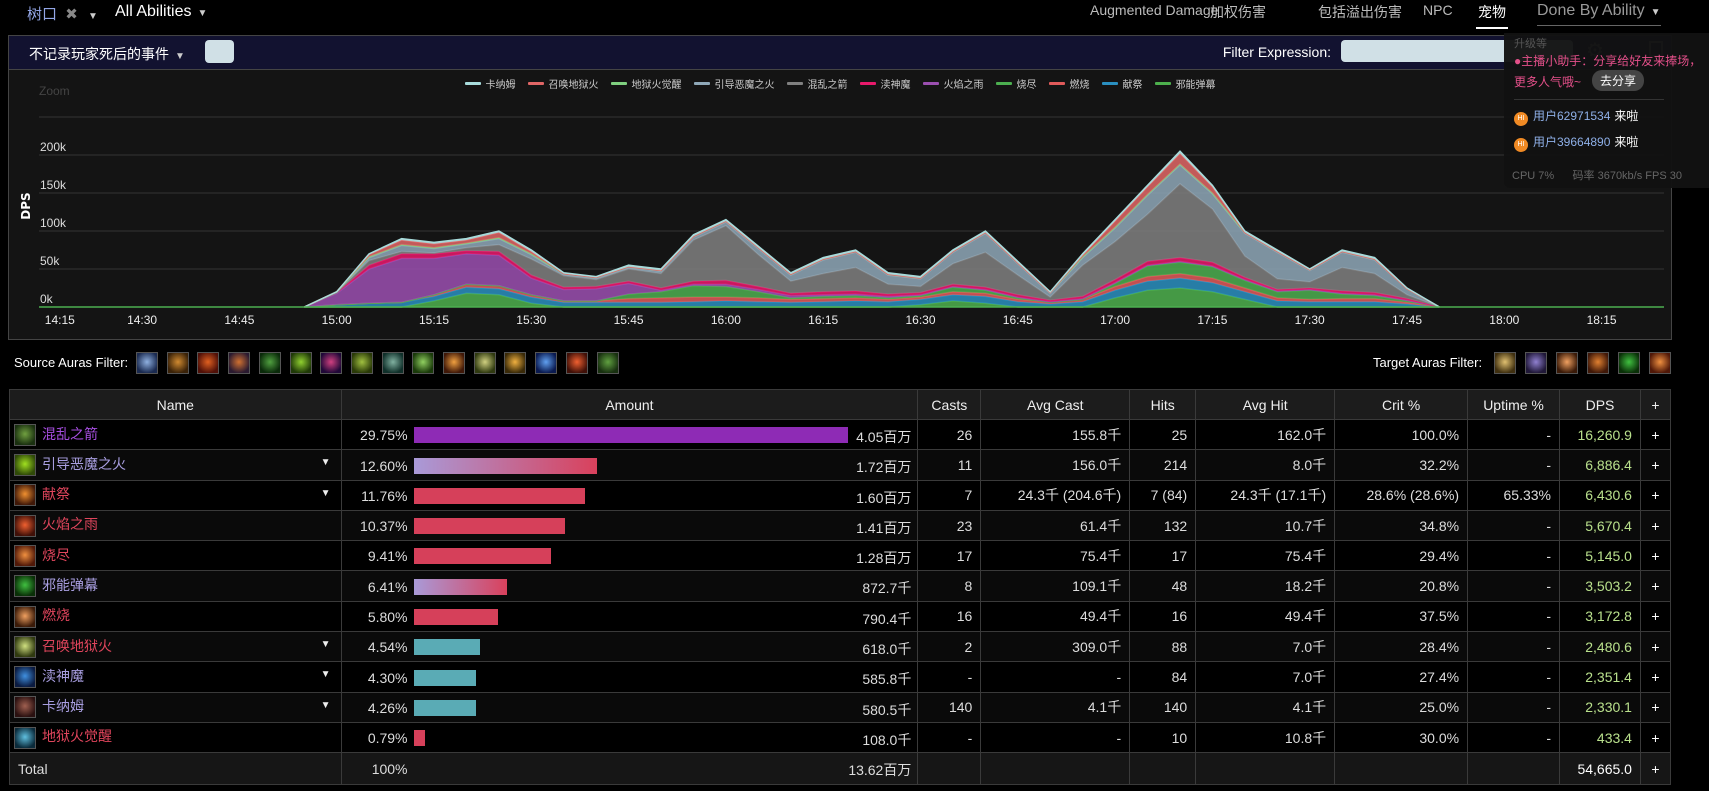 Image resolution: width=1709 pixels, height=791 pixels. Describe the element at coordinates (175, 616) in the screenshot. I see `ability-name-cell: 燃烧` at that location.